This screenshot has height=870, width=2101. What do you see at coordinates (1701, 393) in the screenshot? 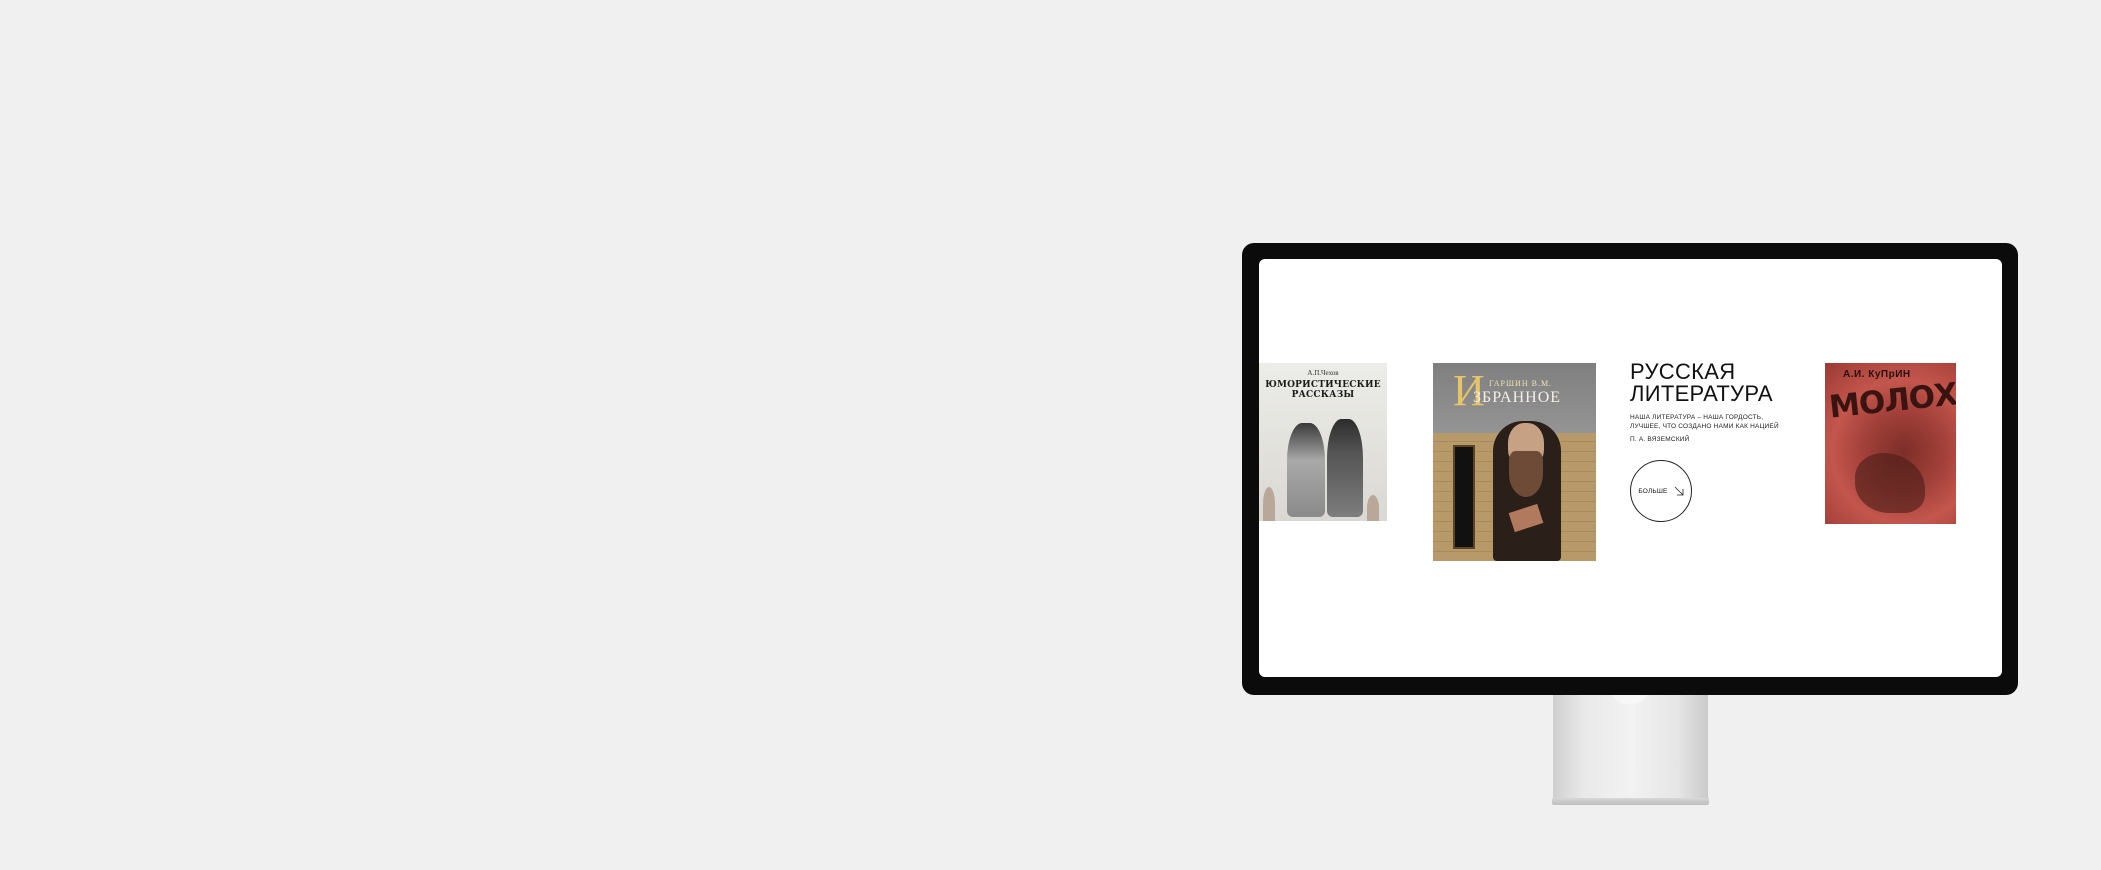
I see `hero-title-line: ЛИТЕРАТУРА` at bounding box center [1701, 393].